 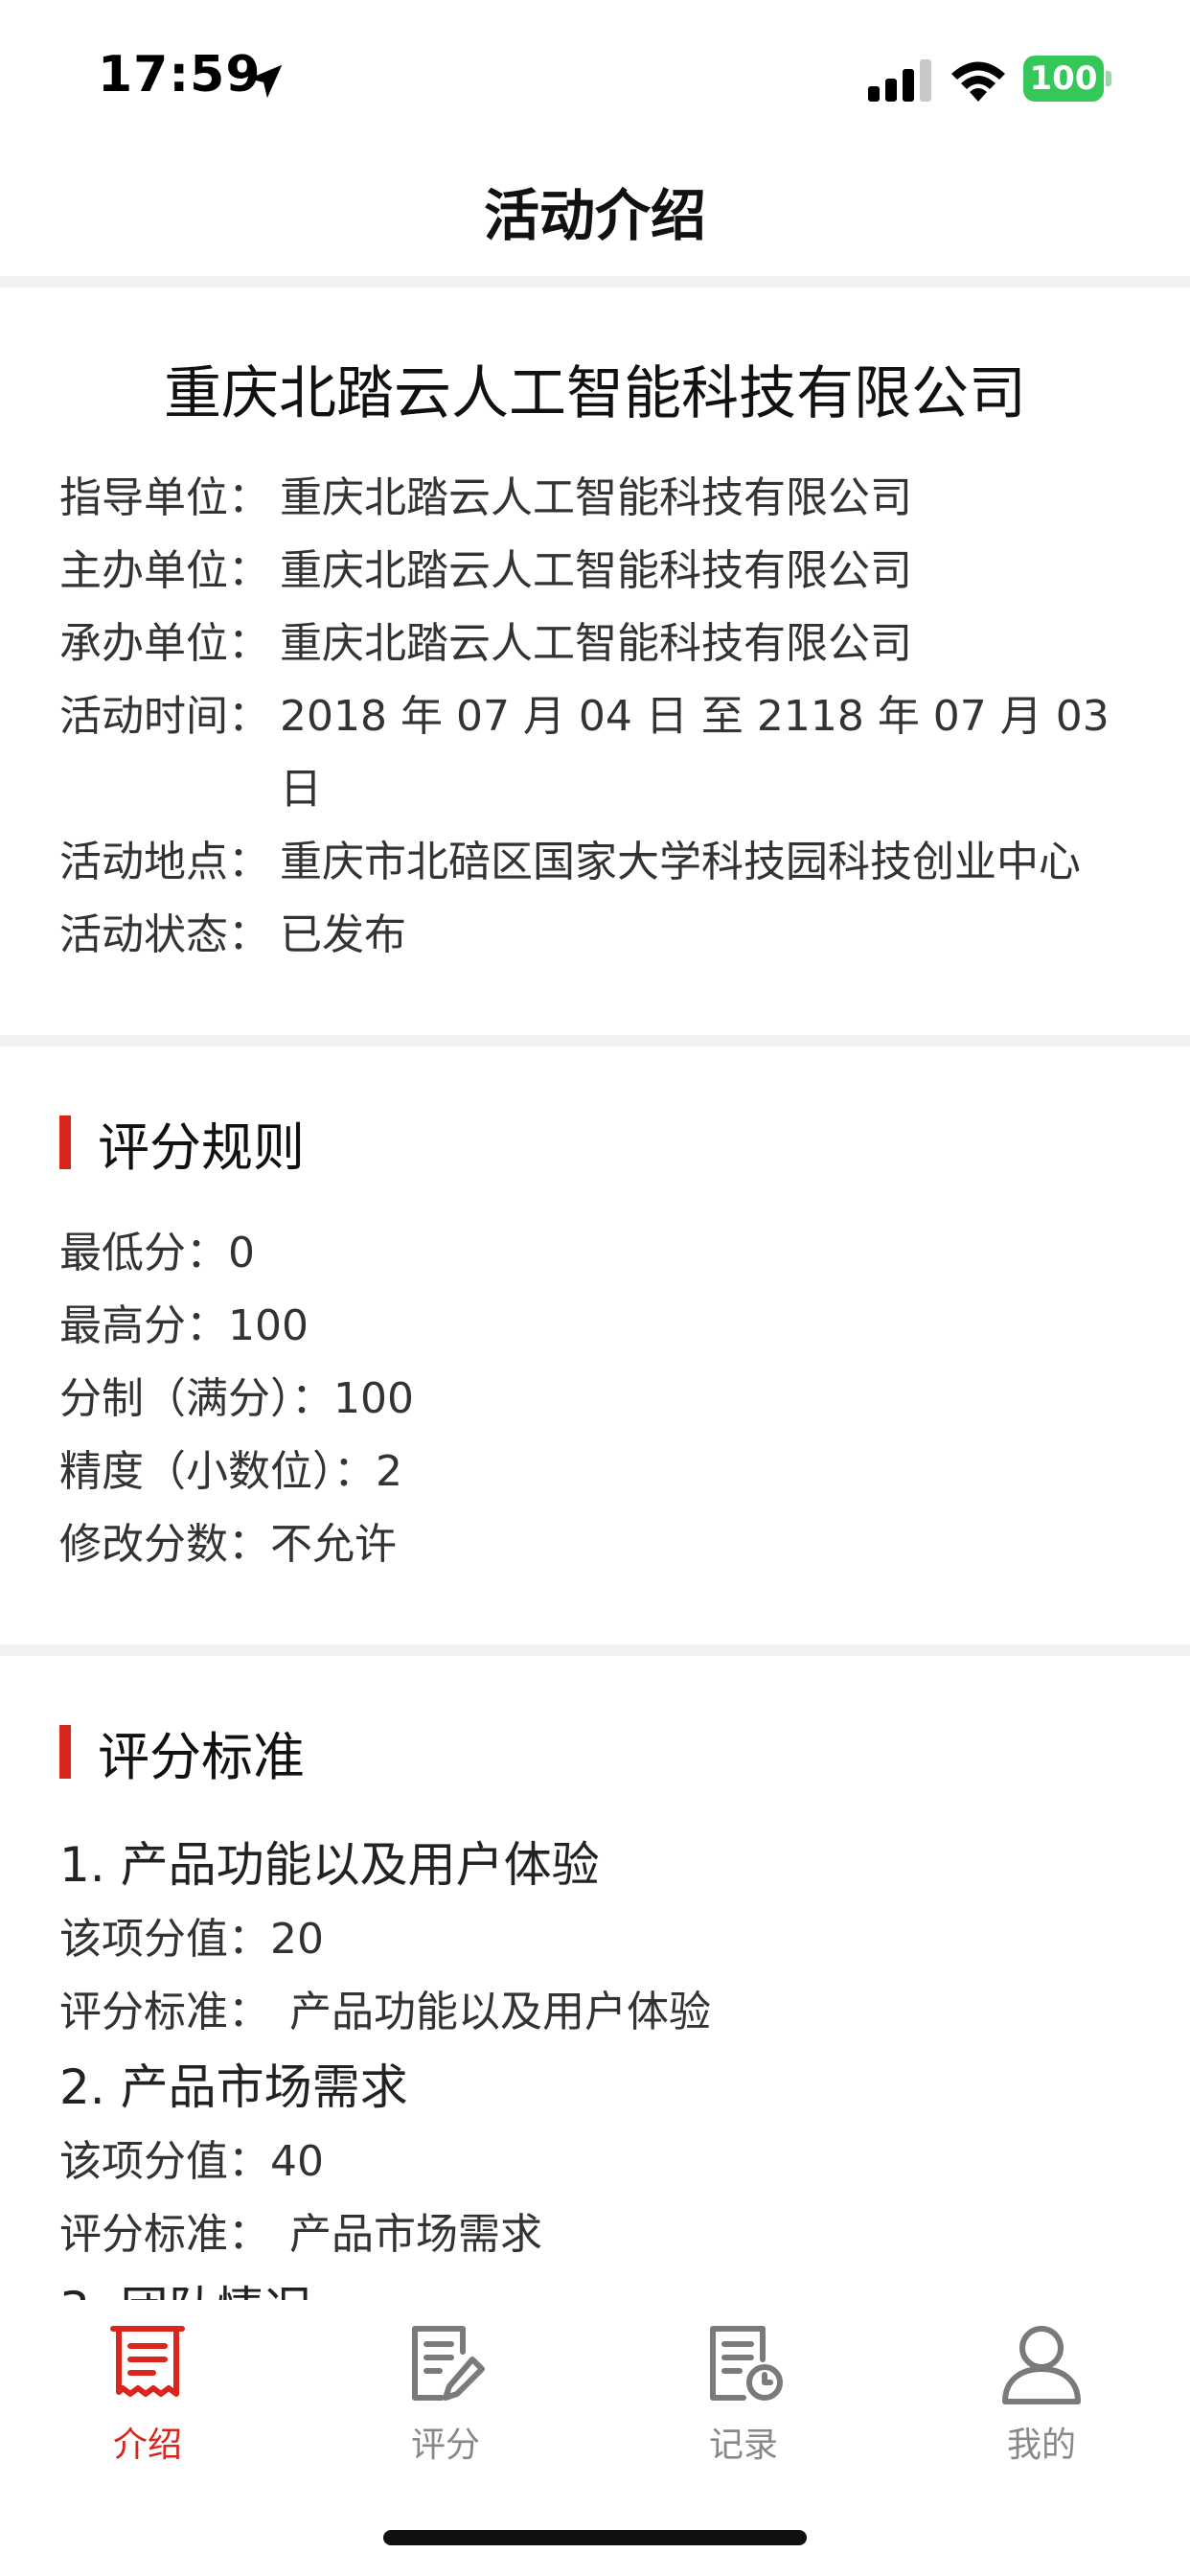 I want to click on info-label: 活动地点：, so click(x=164, y=862).